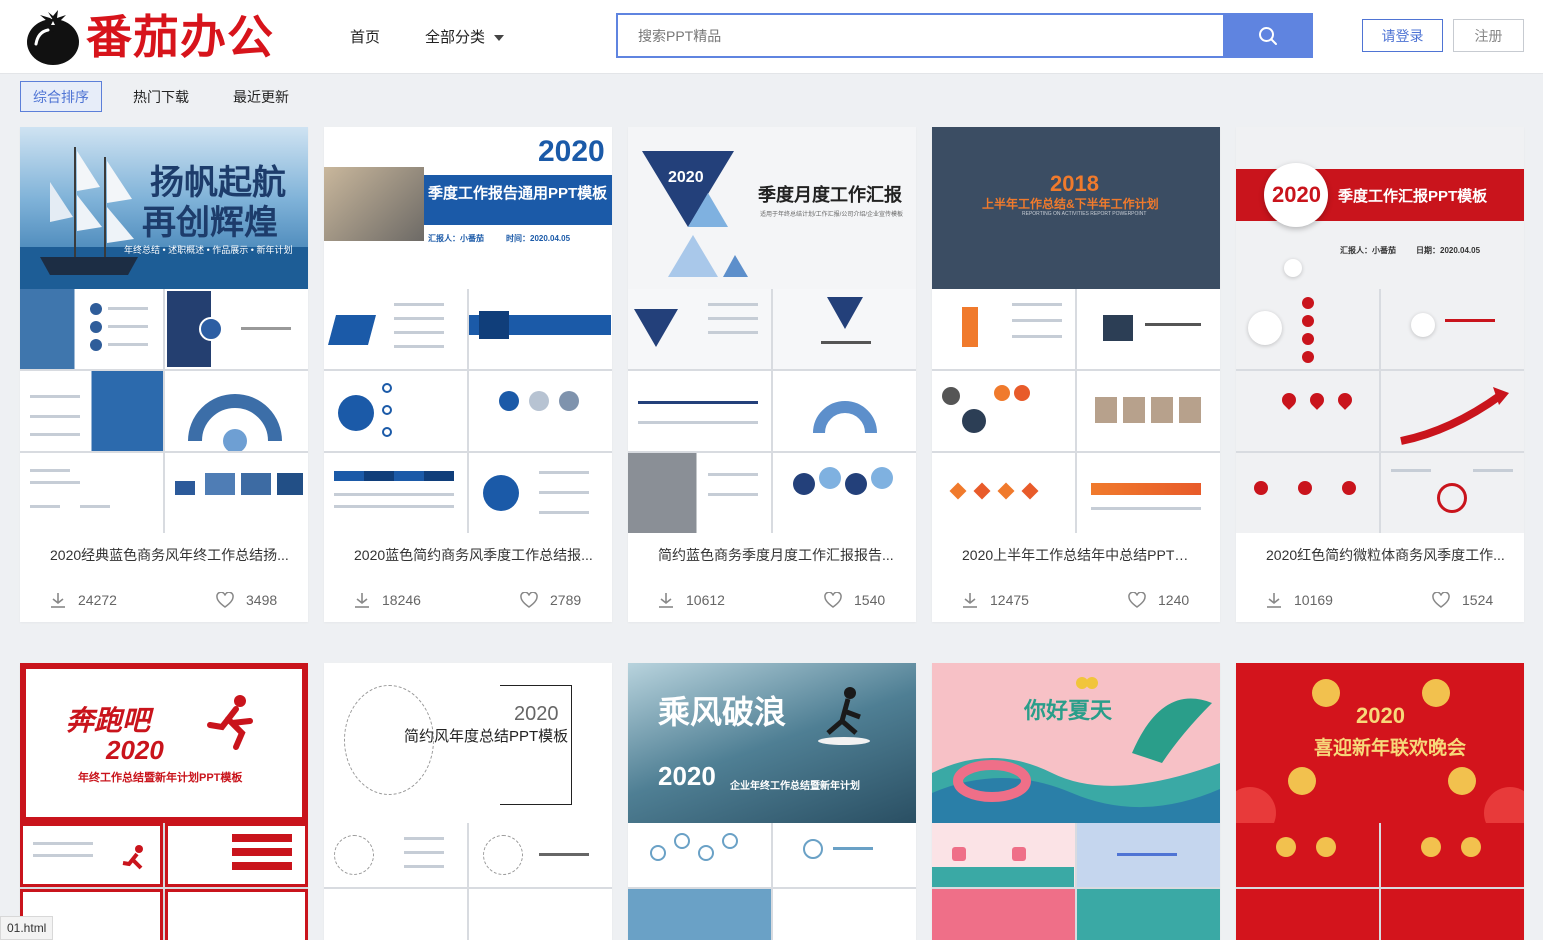 This screenshot has width=1543, height=940. I want to click on template-title: 2020上半年工作总结年中总结PPT模板, so click(1082, 555).